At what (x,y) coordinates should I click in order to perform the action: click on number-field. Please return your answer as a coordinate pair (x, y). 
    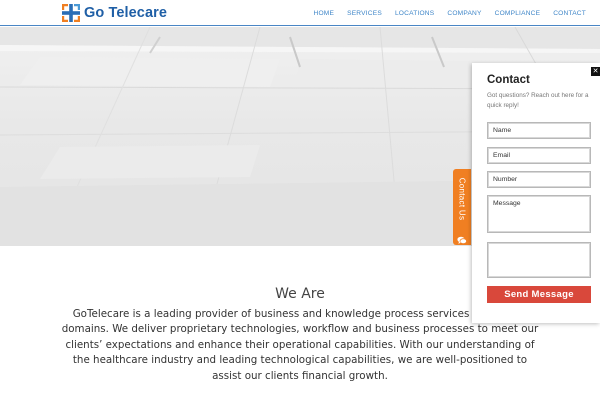
    Looking at the image, I should click on (539, 179).